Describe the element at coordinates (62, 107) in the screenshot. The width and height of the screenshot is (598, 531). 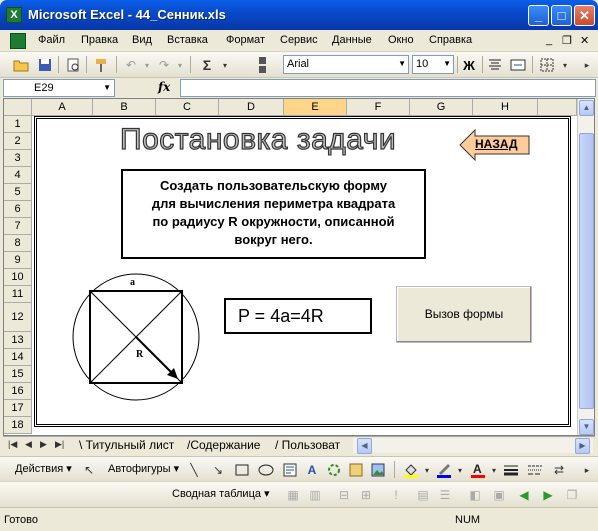
I see `column-header: A` at that location.